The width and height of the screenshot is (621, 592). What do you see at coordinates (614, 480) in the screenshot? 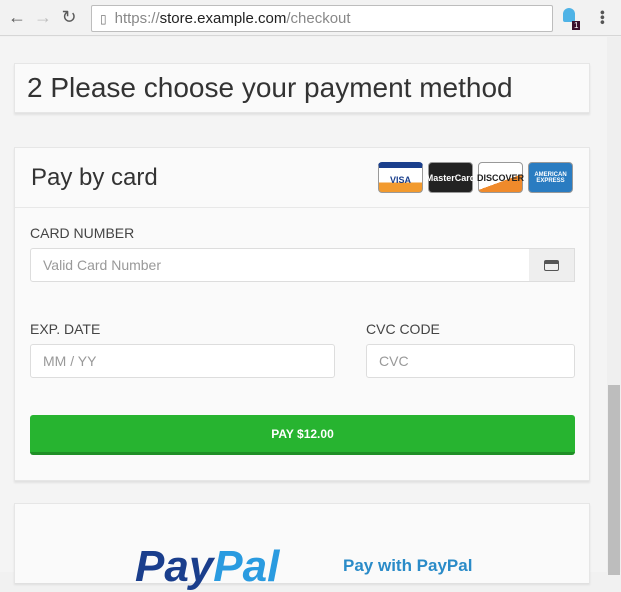
I see `scrollbar-thumb` at bounding box center [614, 480].